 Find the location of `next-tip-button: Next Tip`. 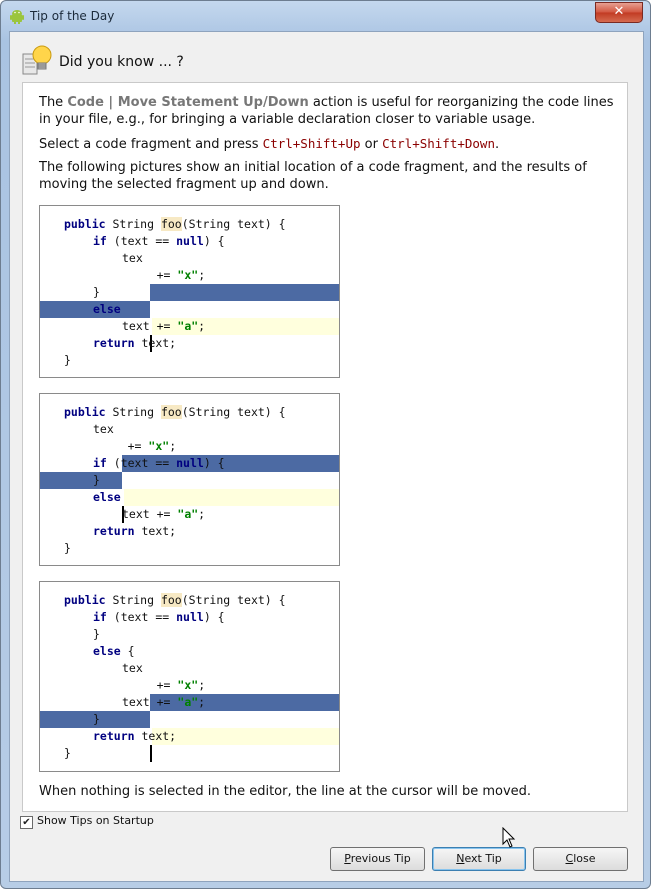

next-tip-button: Next Tip is located at coordinates (479, 859).